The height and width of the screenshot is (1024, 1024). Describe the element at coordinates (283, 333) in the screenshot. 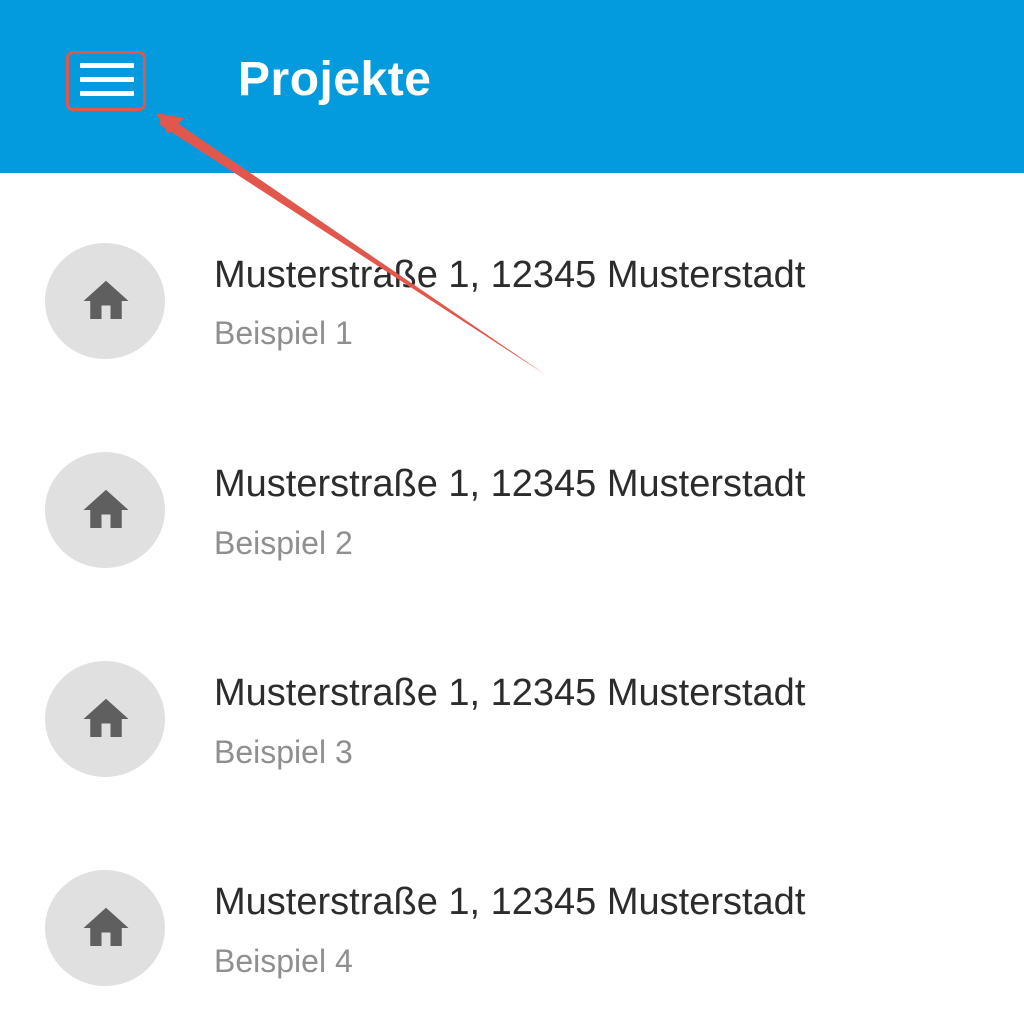

I see `project-label: Beispiel 1` at that location.